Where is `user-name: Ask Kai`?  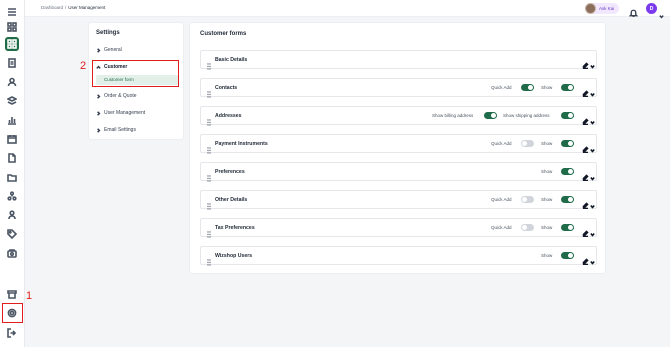 user-name: Ask Kai is located at coordinates (607, 8).